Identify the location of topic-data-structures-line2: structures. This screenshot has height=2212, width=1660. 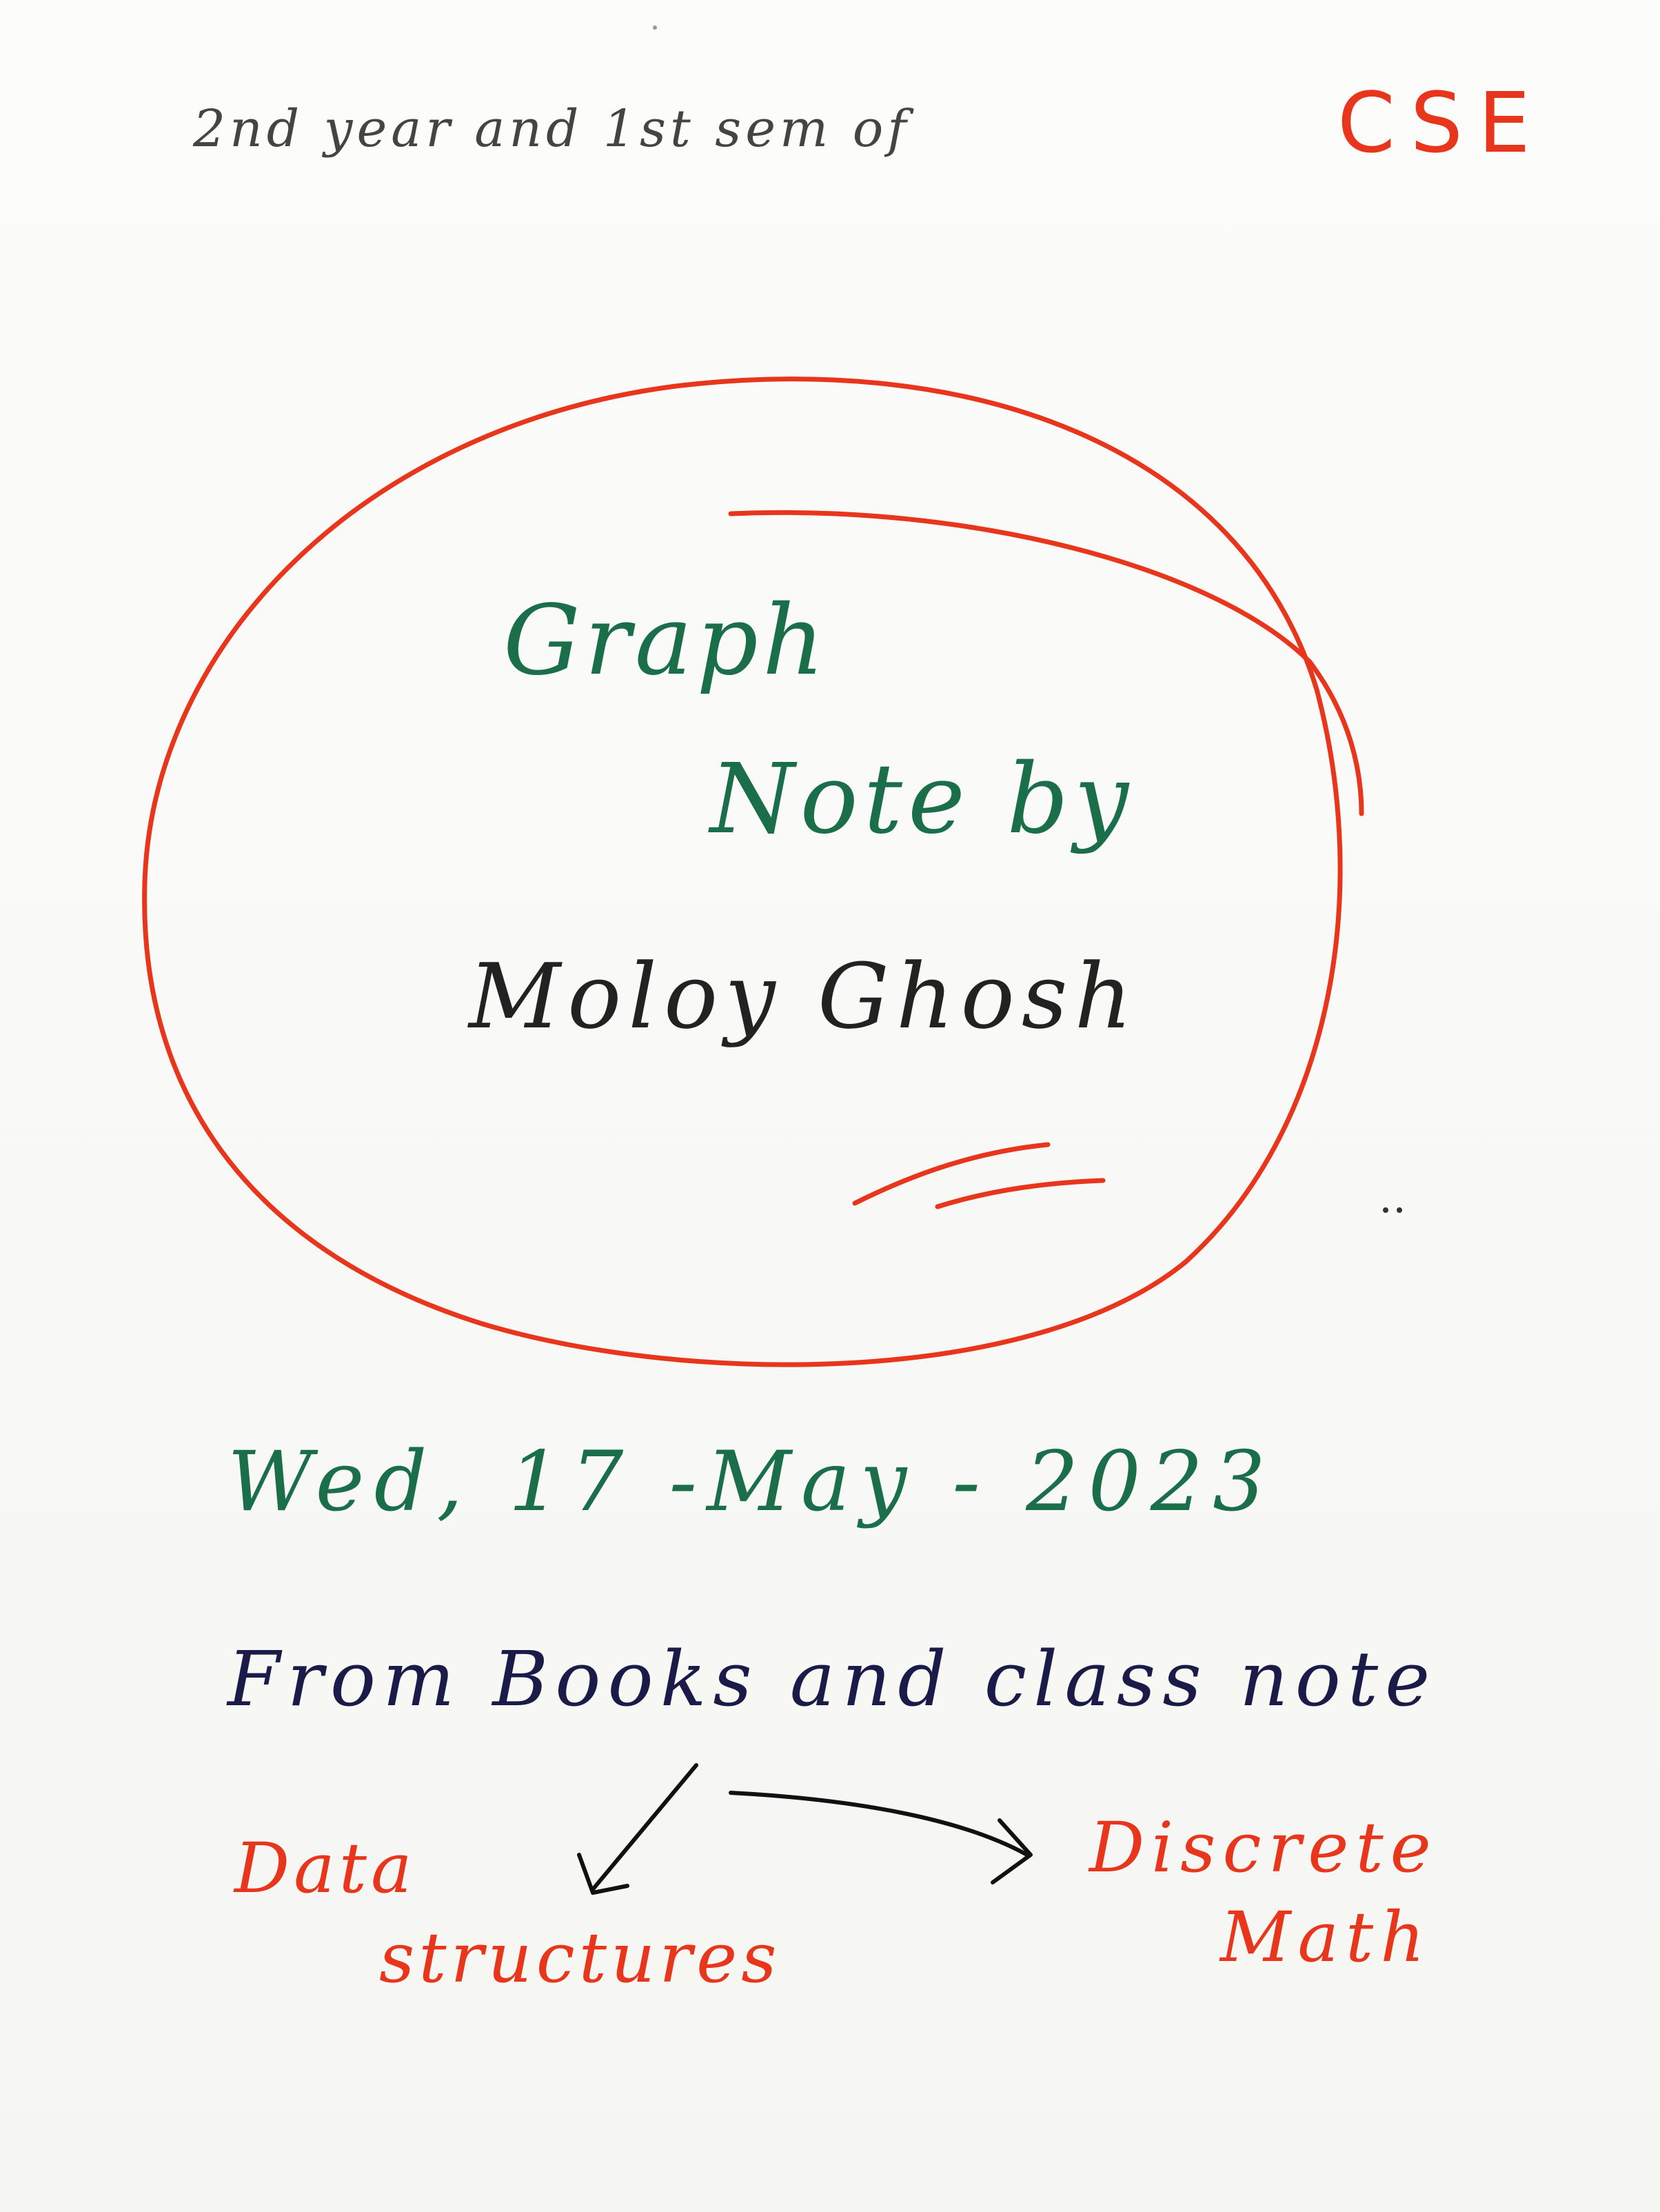
(580, 1958).